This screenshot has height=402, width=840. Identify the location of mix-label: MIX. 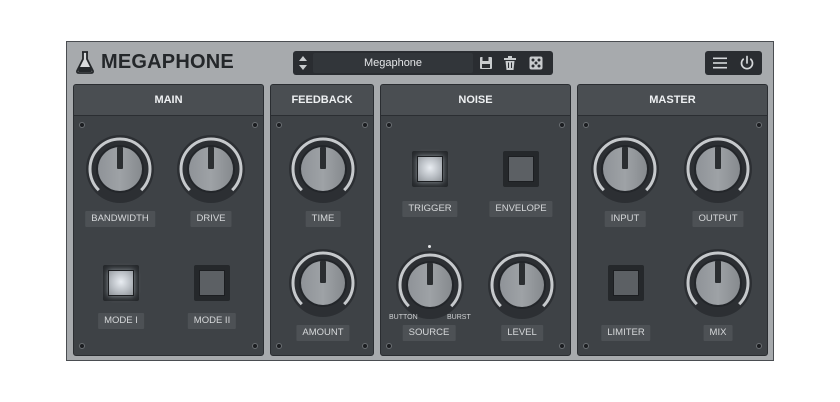
(718, 333).